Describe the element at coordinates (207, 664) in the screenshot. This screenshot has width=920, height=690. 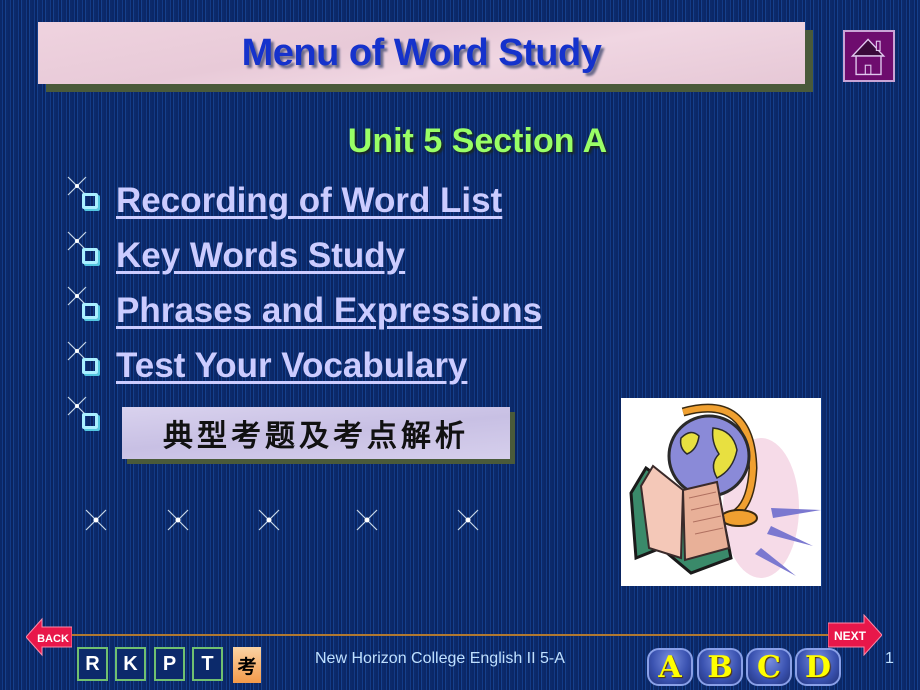
I see `nav-t-button: T` at that location.